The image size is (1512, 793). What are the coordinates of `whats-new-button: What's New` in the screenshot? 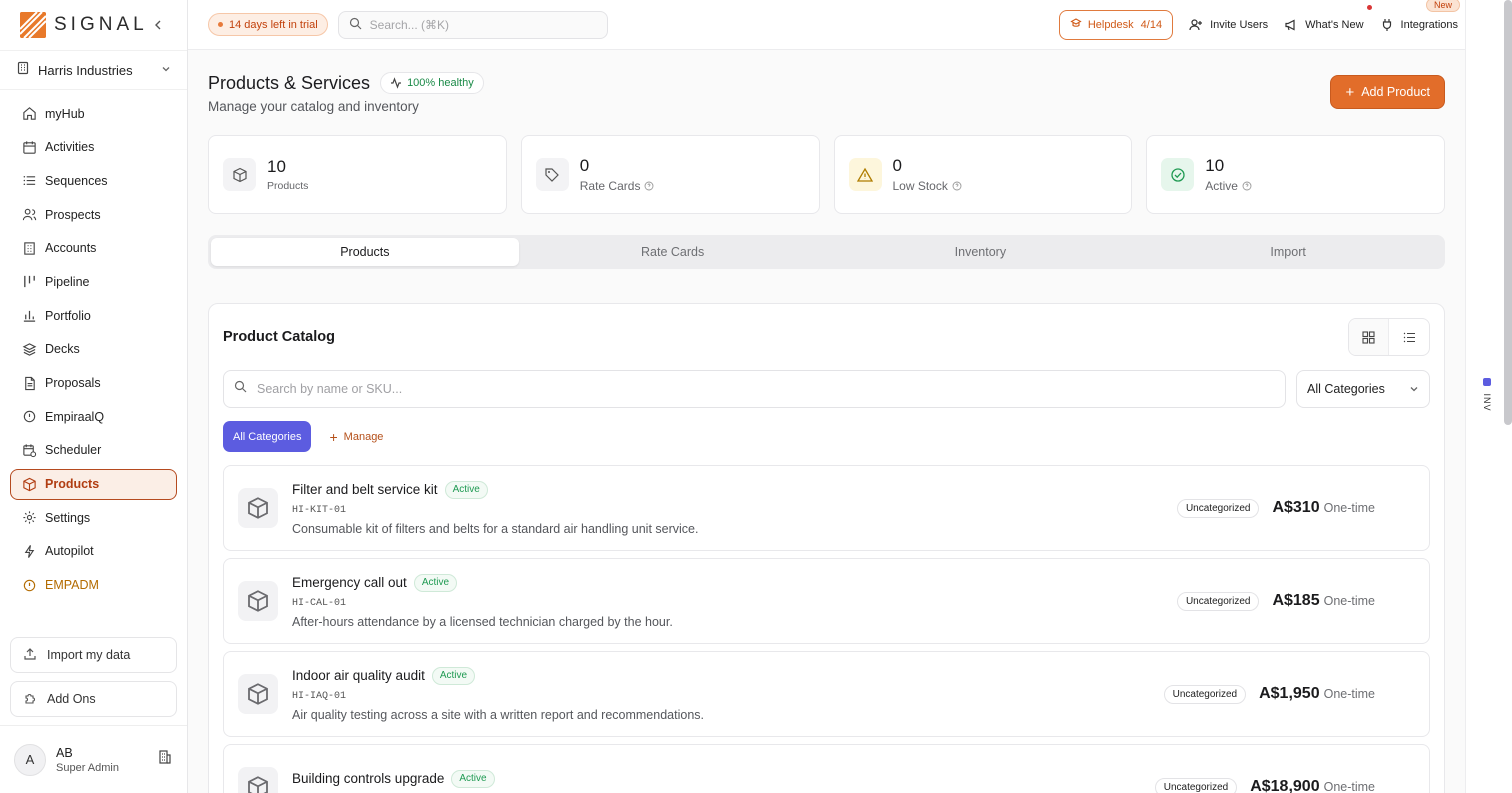 It's located at (1328, 18).